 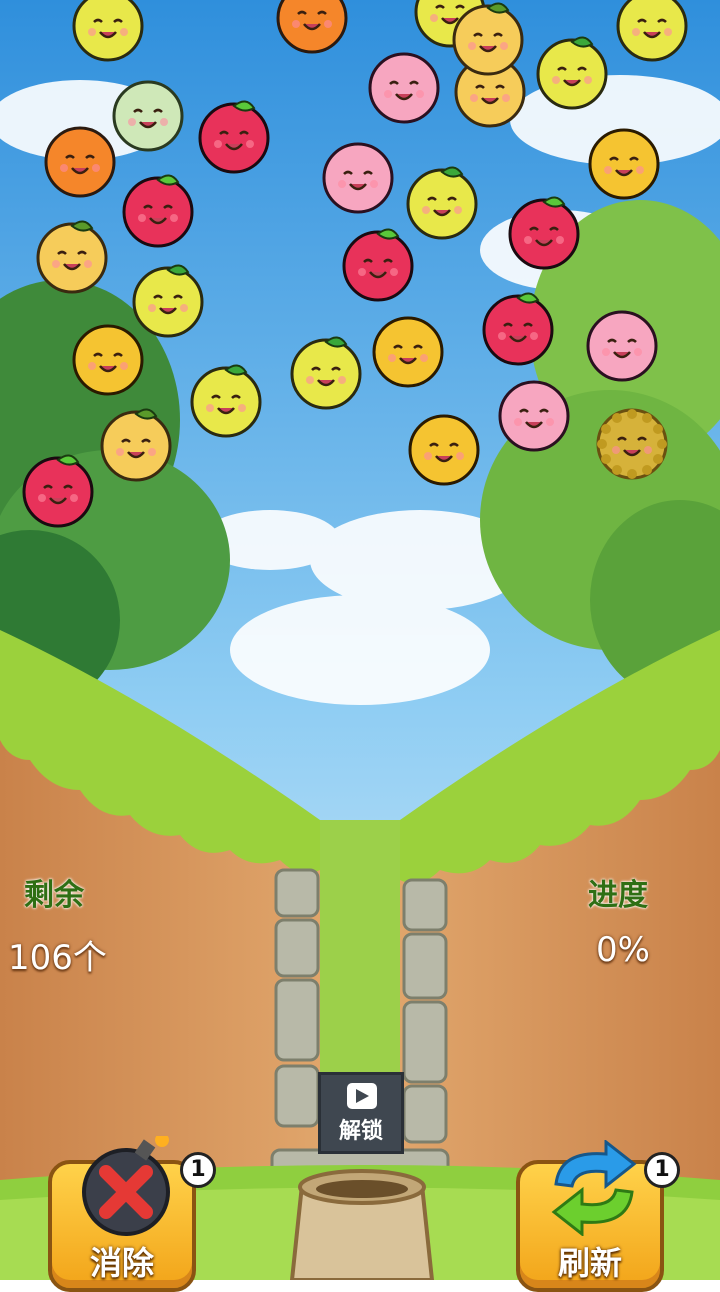 I want to click on refresh-count-badge: 1, so click(x=662, y=1170).